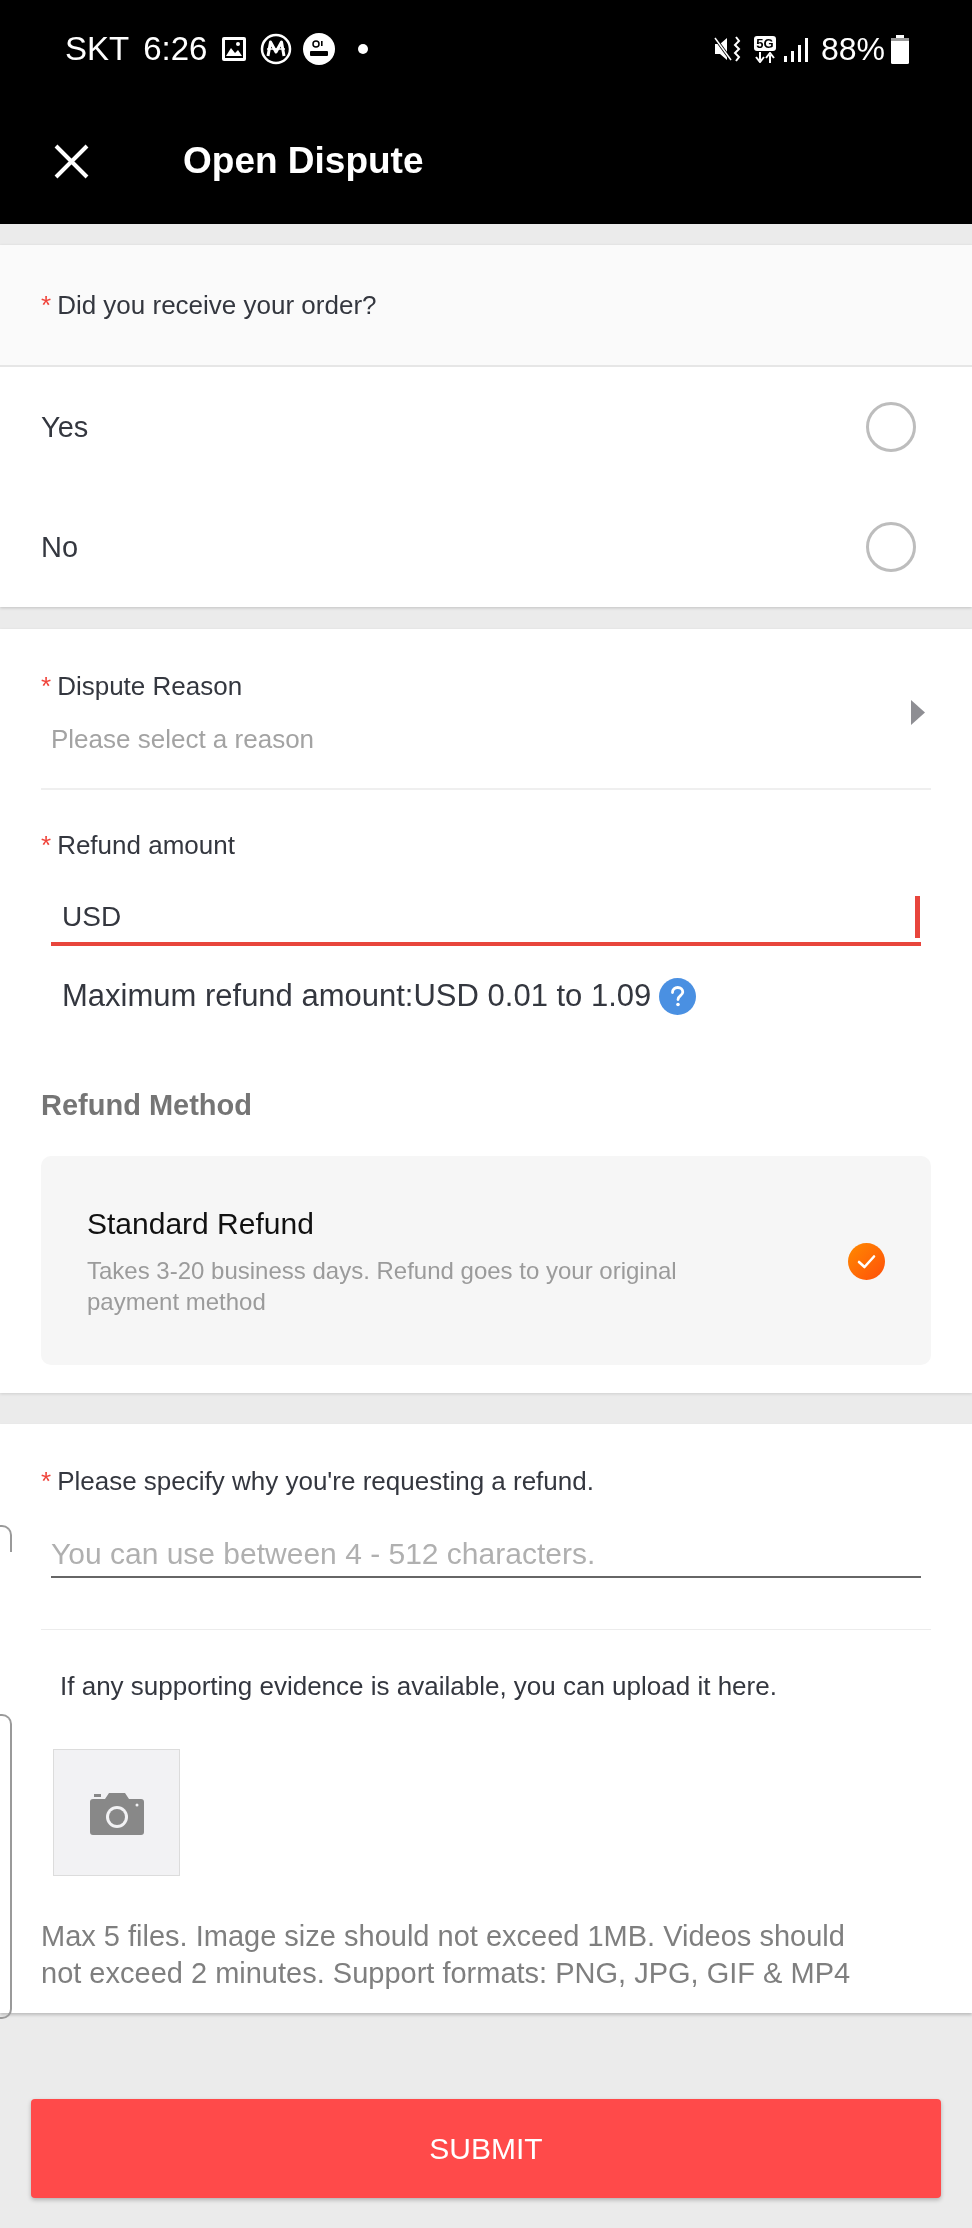 The width and height of the screenshot is (972, 2228). I want to click on app-badge-icon, so click(319, 49).